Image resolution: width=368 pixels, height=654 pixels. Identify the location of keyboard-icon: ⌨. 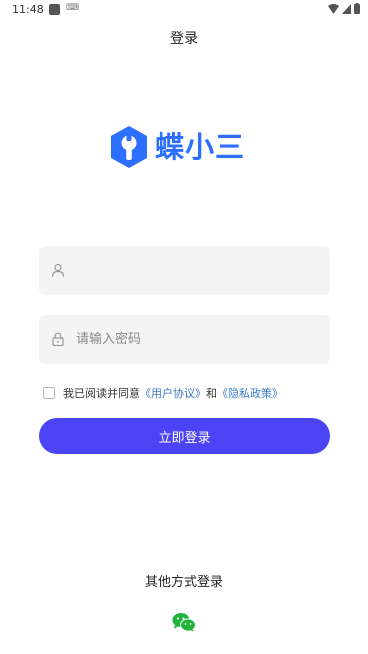
(72, 8).